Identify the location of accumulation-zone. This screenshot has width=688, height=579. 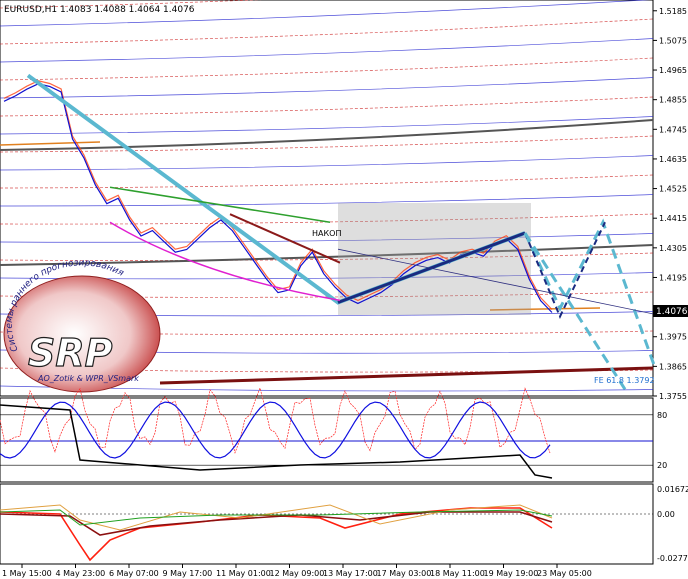
(434, 259).